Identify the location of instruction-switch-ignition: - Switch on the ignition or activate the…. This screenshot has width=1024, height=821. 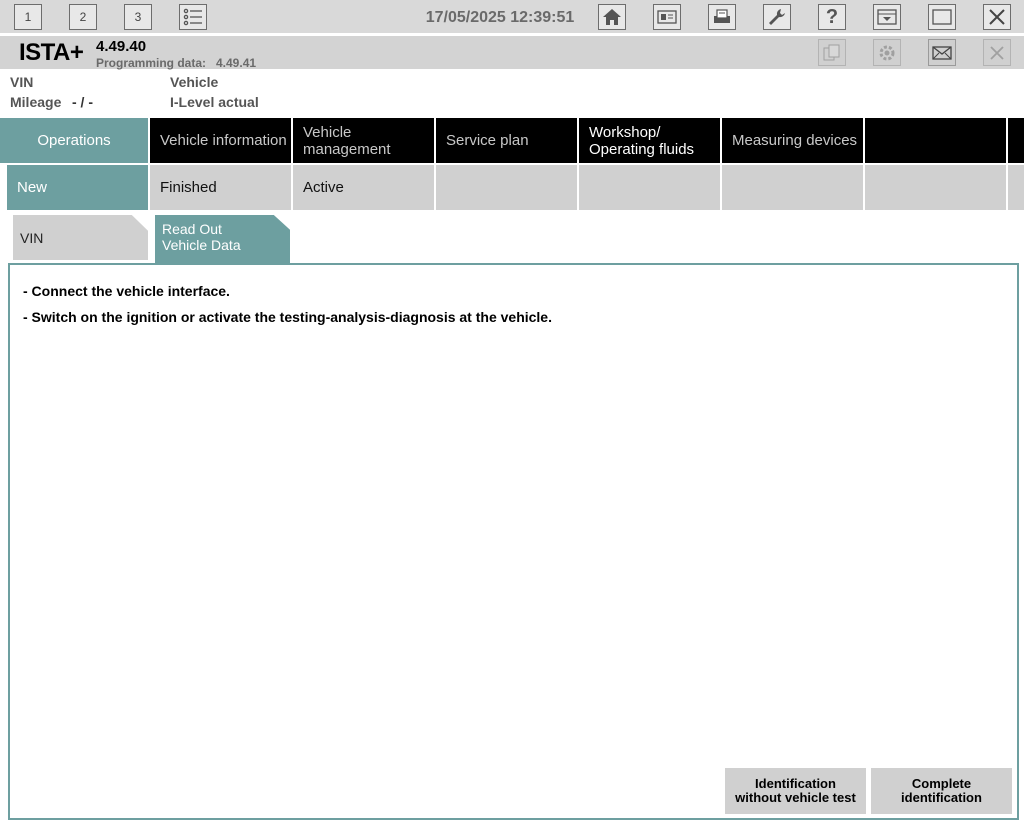
(287, 317).